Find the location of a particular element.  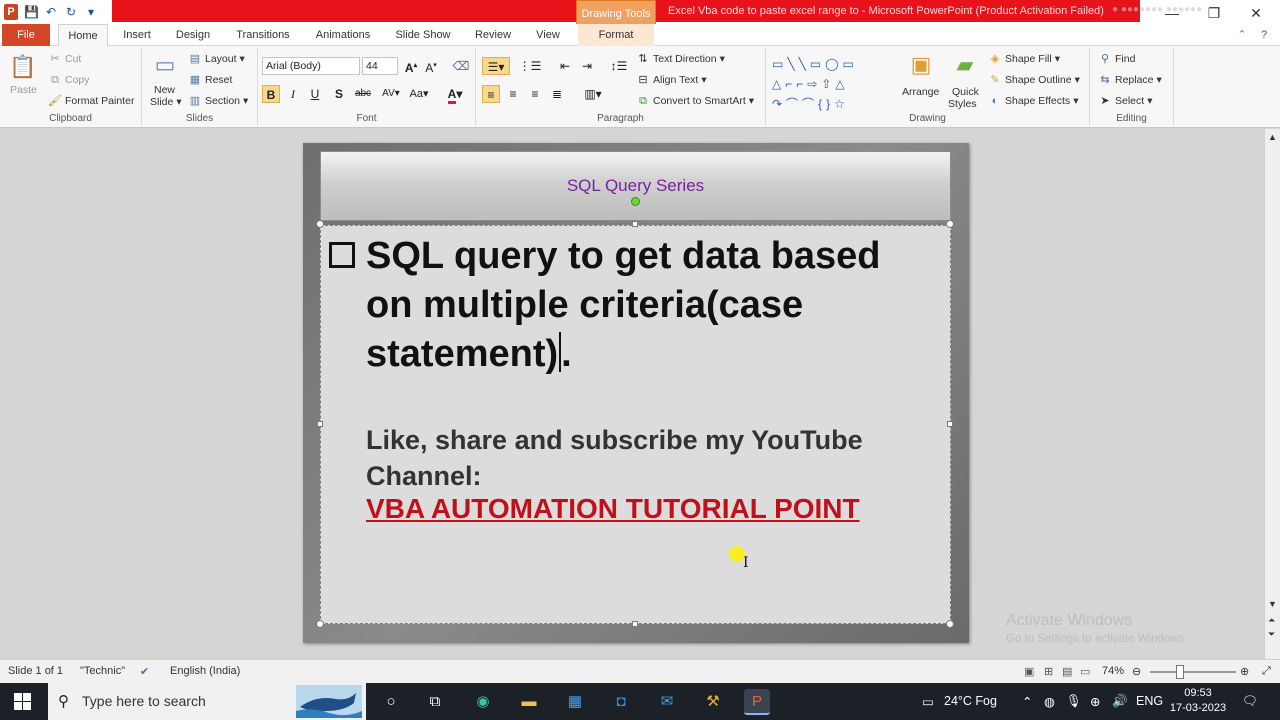

tab-insert: Insert is located at coordinates (137, 35).